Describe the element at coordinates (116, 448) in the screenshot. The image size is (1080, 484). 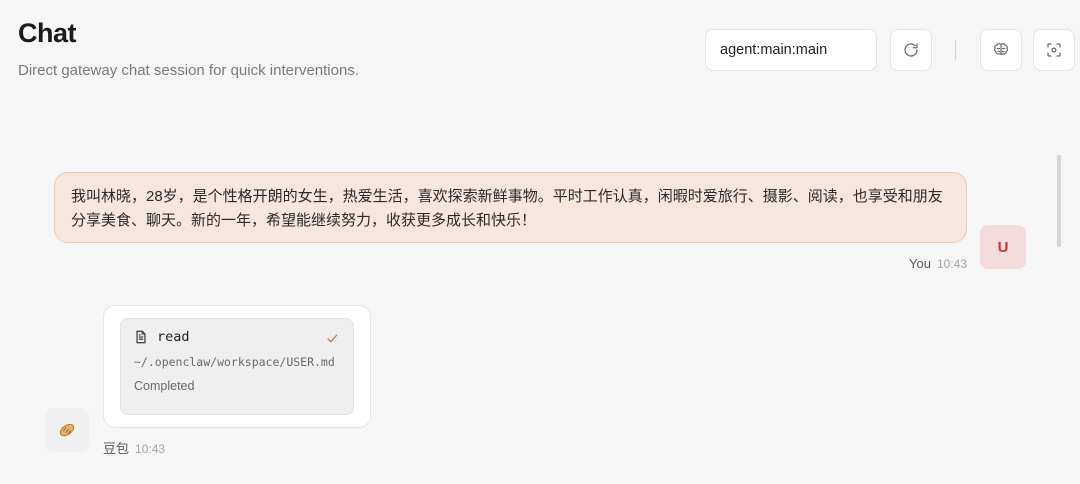
I see `sender-name: 豆包` at that location.